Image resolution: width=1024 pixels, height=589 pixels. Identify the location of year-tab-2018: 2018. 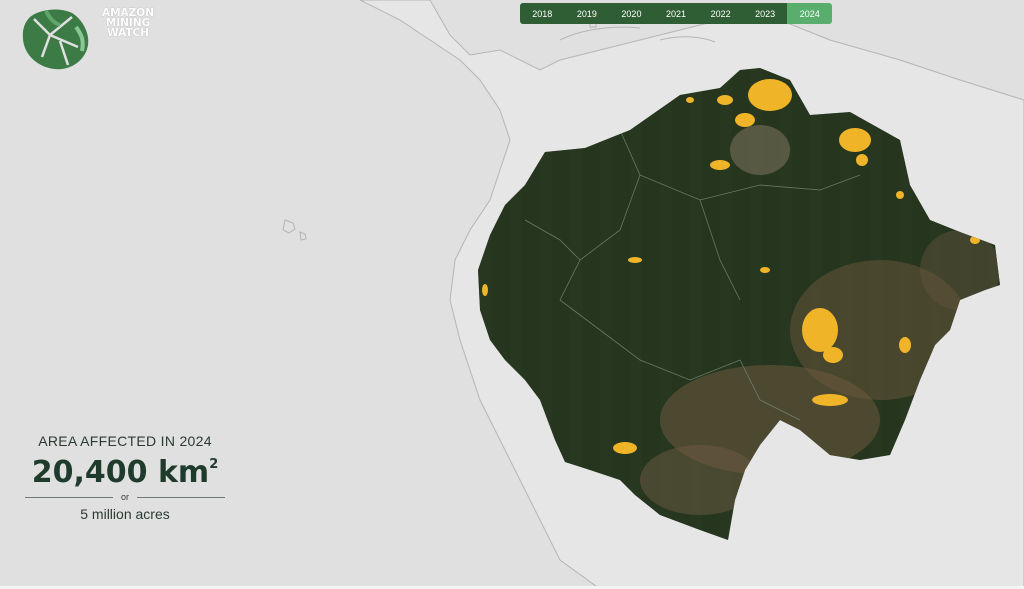
(542, 13).